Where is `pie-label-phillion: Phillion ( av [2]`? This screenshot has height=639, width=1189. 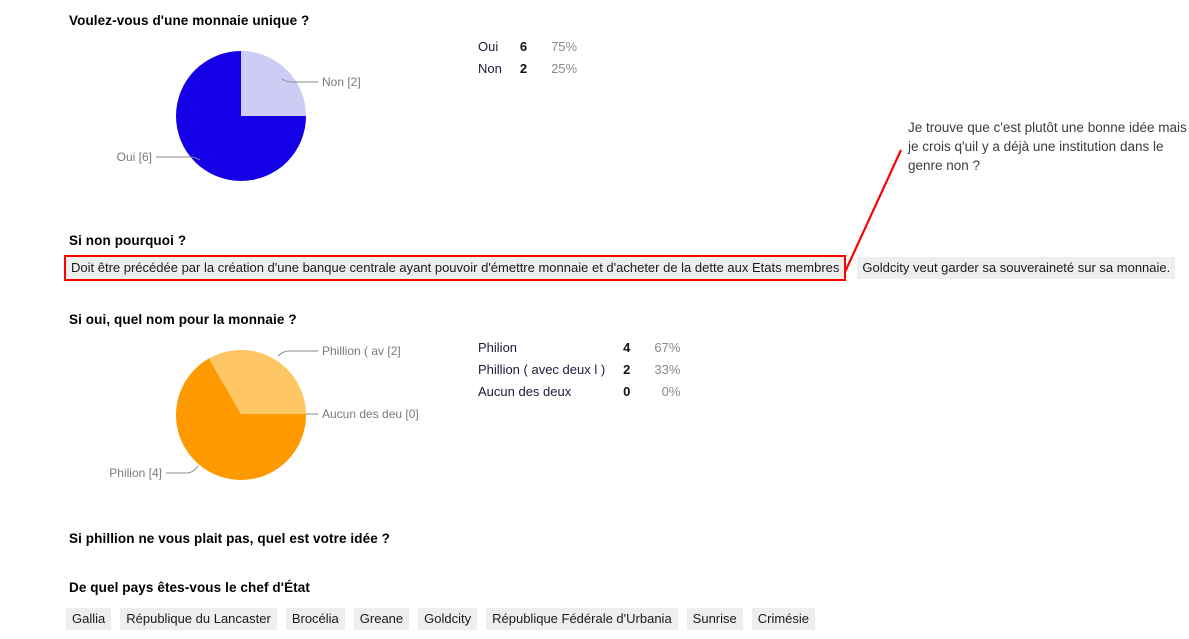 pie-label-phillion: Phillion ( av [2] is located at coordinates (361, 351).